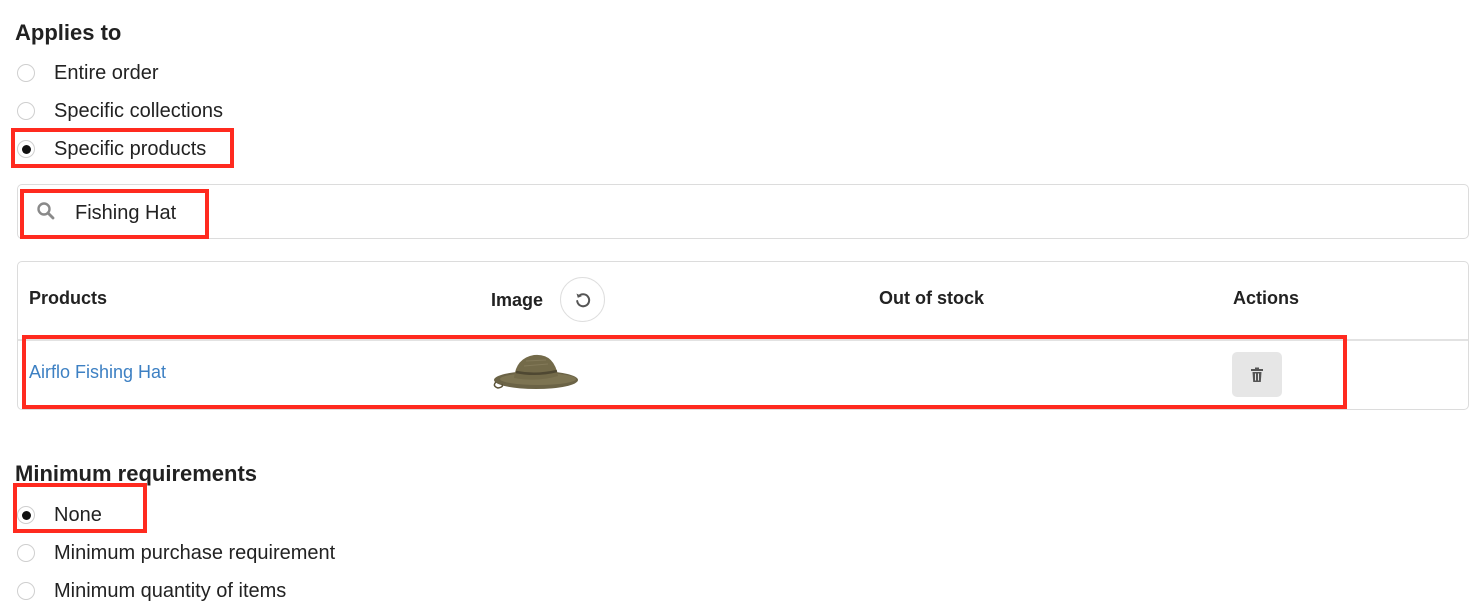  I want to click on radio-label: Minimum quantity of items, so click(170, 590).